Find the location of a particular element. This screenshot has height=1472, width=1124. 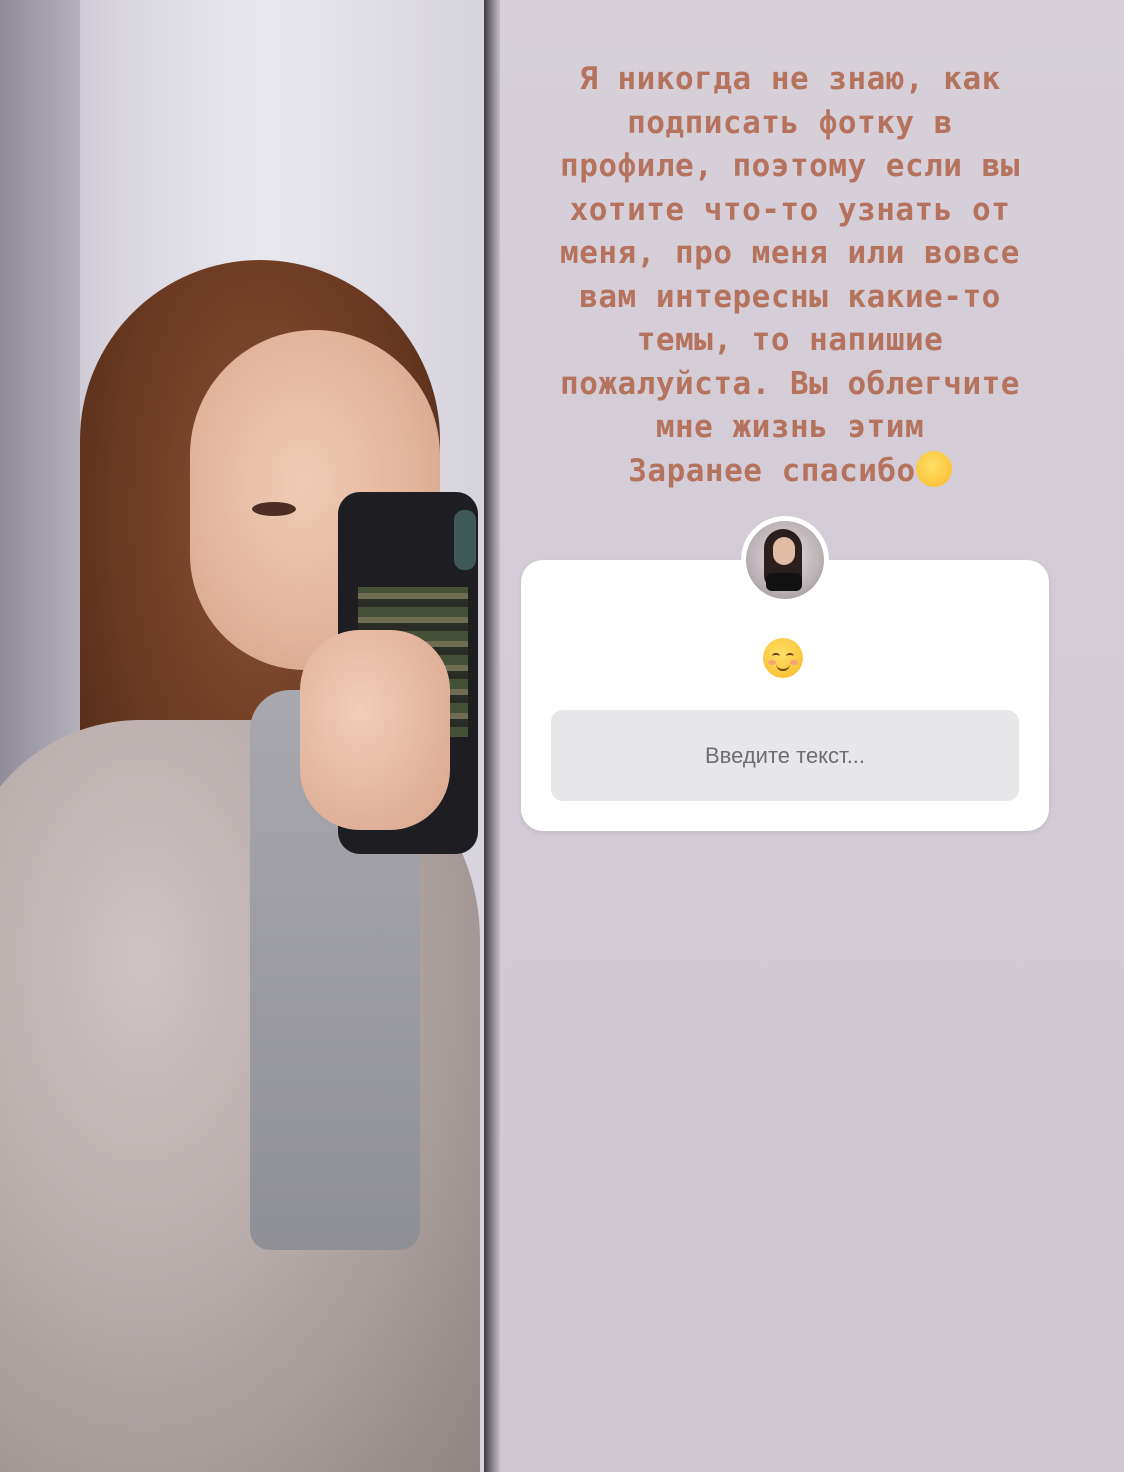

hand is located at coordinates (375, 730).